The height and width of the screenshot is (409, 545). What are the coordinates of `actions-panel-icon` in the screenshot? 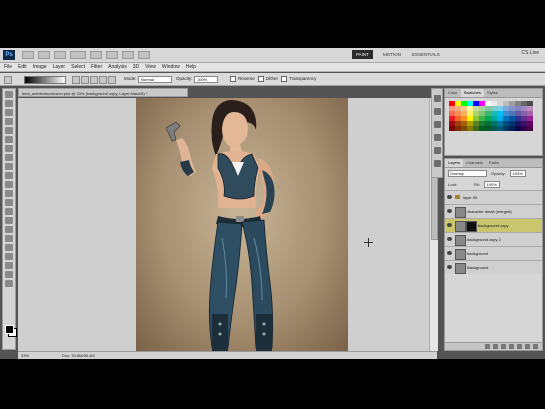 It's located at (437, 111).